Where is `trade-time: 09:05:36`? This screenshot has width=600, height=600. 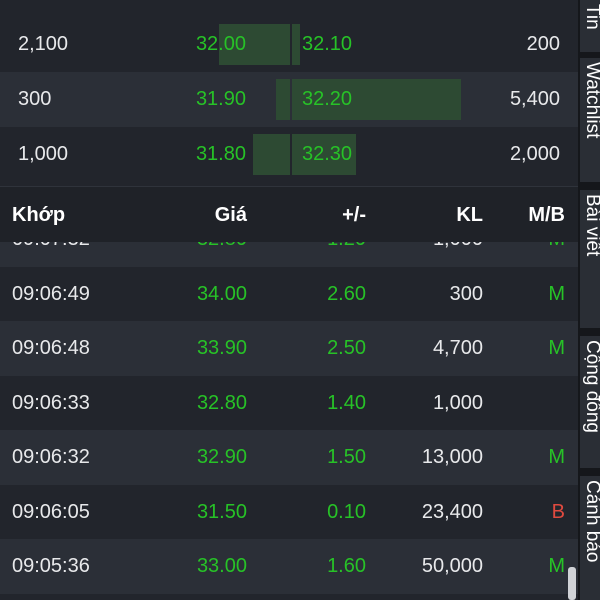 trade-time: 09:05:36 is located at coordinates (51, 566).